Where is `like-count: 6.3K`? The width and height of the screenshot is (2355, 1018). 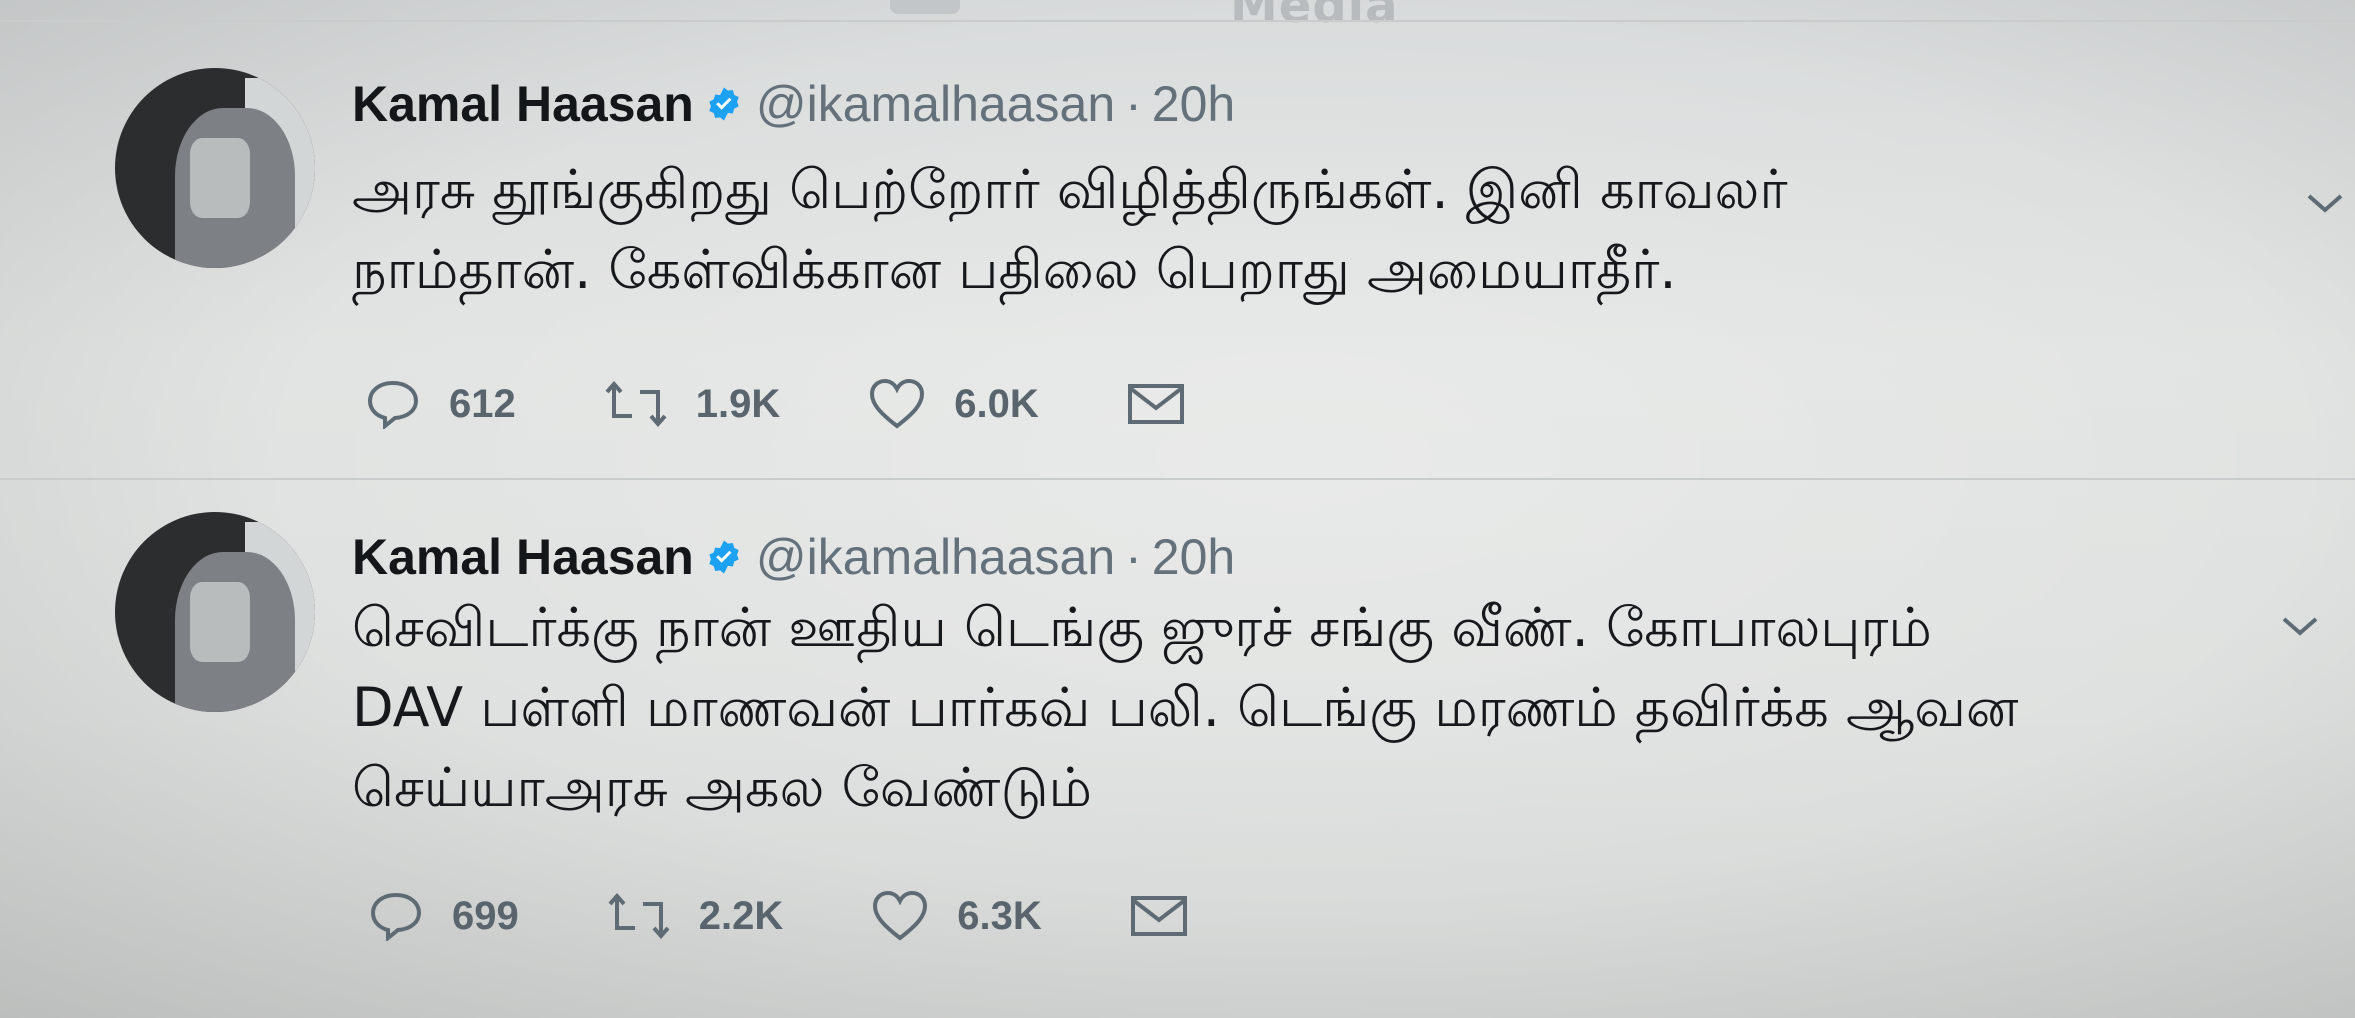
like-count: 6.3K is located at coordinates (999, 915).